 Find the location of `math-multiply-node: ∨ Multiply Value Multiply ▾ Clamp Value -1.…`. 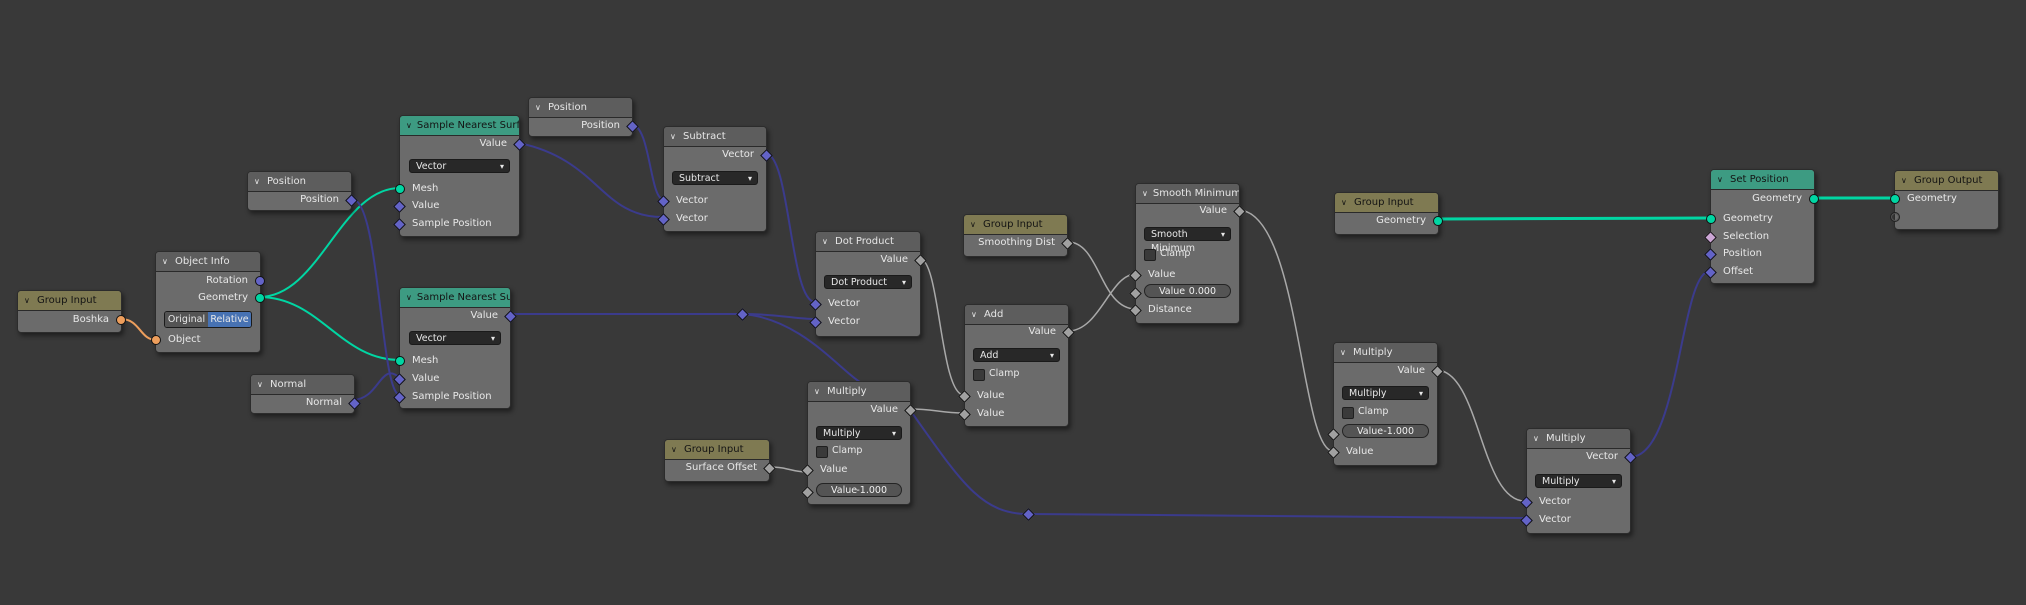

math-multiply-node: ∨ Multiply Value Multiply ▾ Clamp Value -1.… is located at coordinates (1385, 404).